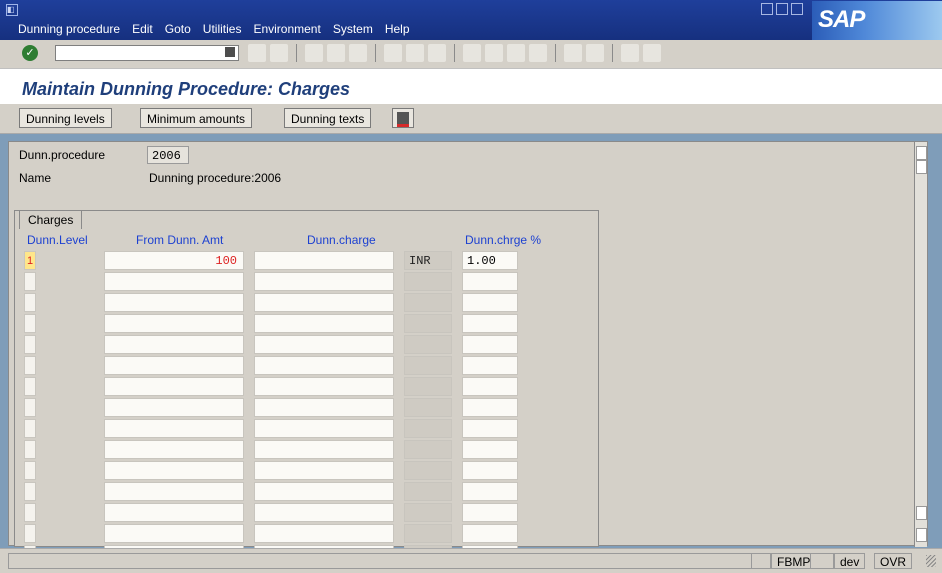 This screenshot has height=573, width=942. I want to click on menu-item-goto: Goto, so click(178, 29).